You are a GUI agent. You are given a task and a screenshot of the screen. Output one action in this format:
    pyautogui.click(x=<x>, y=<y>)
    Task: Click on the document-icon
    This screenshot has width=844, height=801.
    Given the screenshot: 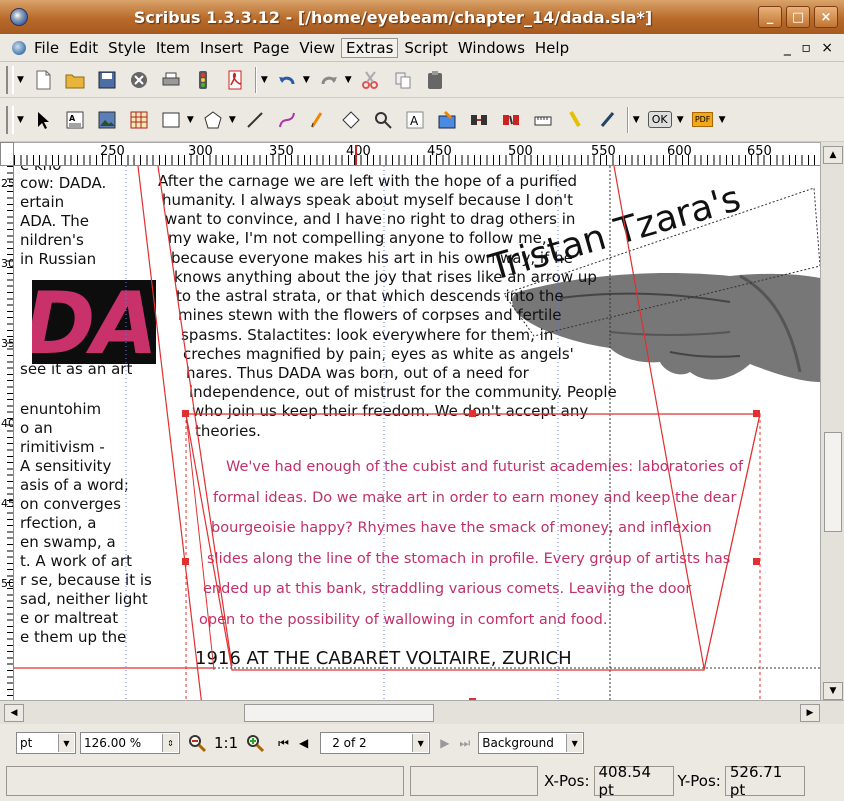 What is the action you would take?
    pyautogui.click(x=19, y=47)
    